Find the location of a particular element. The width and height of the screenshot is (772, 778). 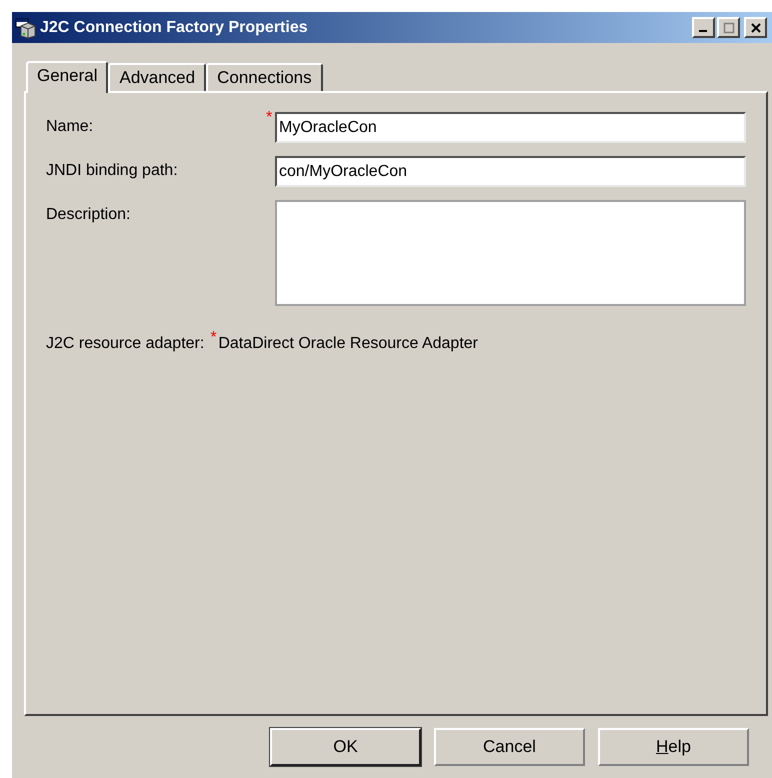

field-label: JNDI binding path: is located at coordinates (112, 171).